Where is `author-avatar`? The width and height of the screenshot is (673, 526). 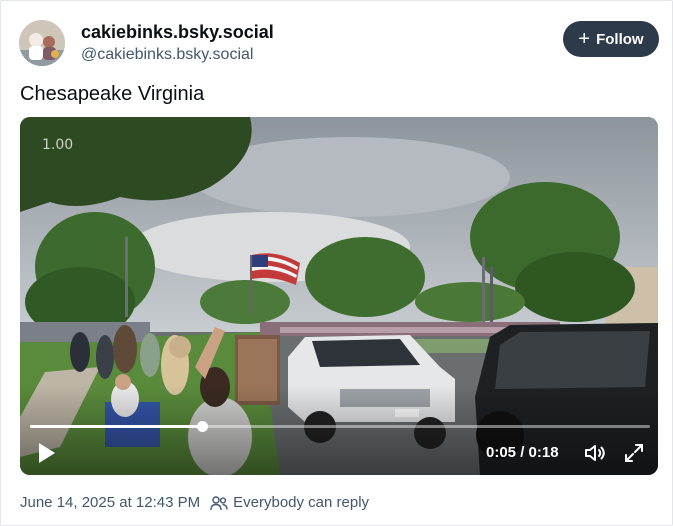
author-avatar is located at coordinates (42, 43).